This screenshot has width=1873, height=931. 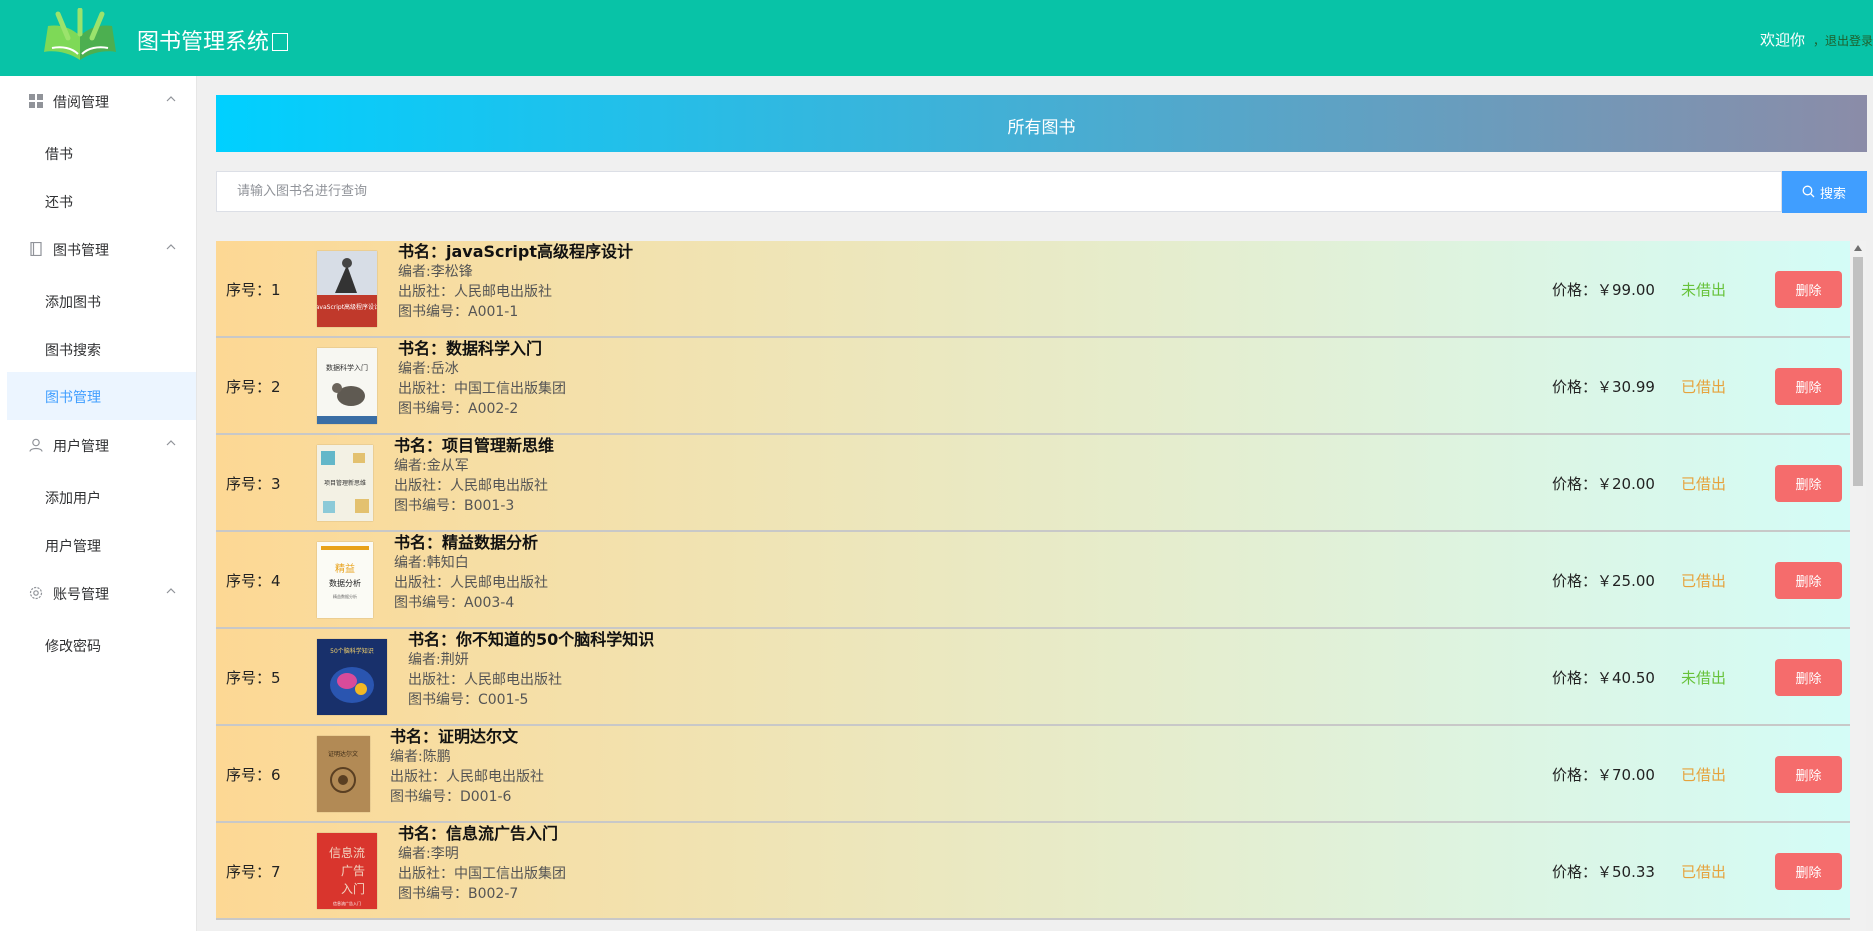 I want to click on left-edge, so click(x=3, y=503).